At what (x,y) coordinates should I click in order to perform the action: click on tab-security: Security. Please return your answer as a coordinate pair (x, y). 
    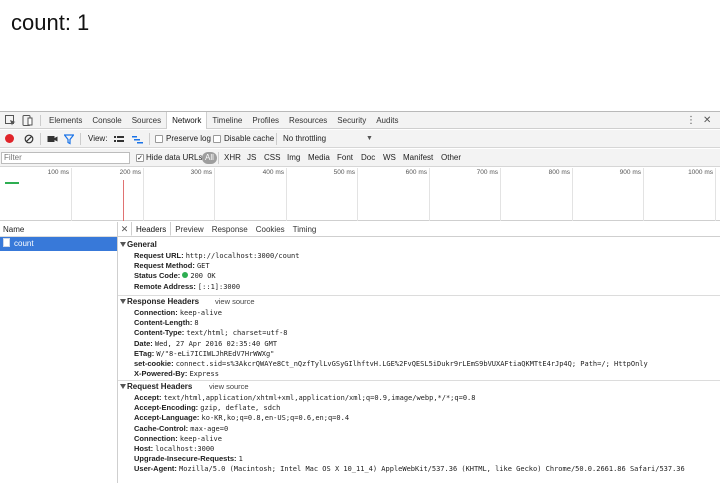
    Looking at the image, I should click on (351, 120).